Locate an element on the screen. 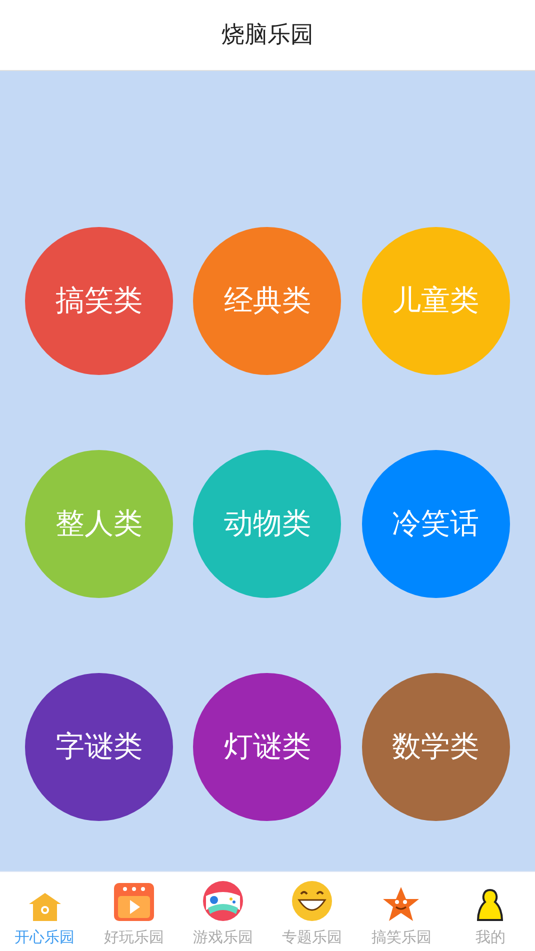  tab-button: 游戏乐园 is located at coordinates (223, 911).